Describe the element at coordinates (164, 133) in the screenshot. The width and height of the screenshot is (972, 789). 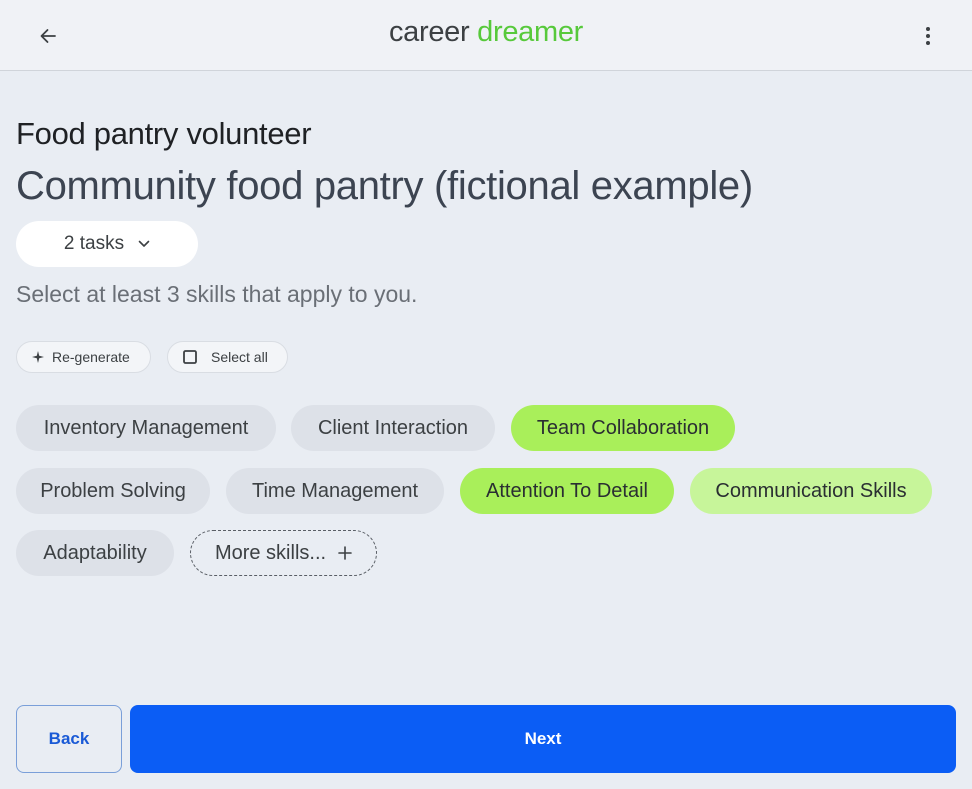
I see `role-title: Food pantry volunteer` at that location.